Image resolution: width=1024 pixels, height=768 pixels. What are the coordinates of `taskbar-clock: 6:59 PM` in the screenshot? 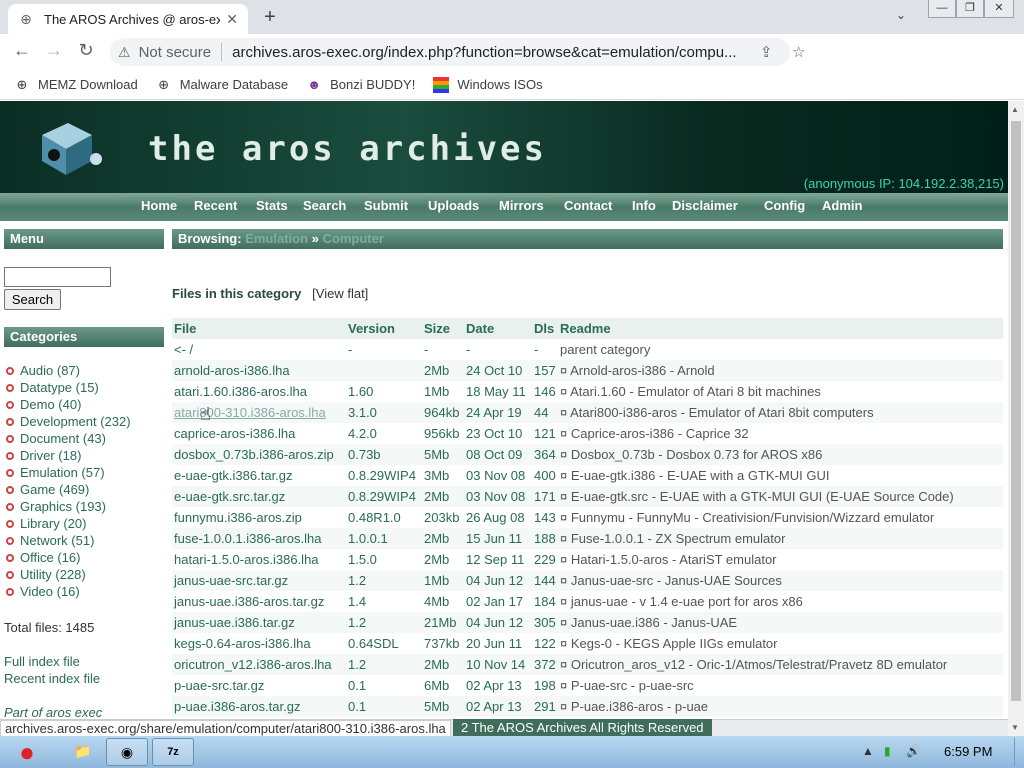 It's located at (968, 751).